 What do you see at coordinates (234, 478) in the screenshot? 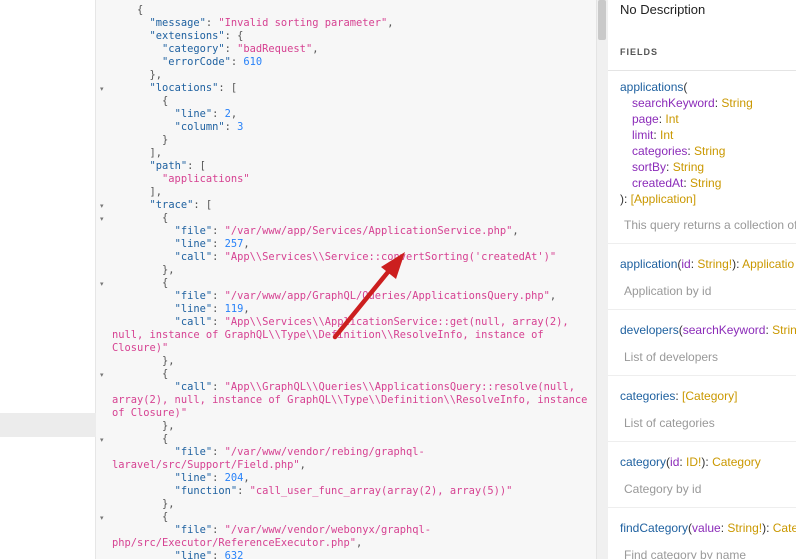
I see `json-number: 204` at bounding box center [234, 478].